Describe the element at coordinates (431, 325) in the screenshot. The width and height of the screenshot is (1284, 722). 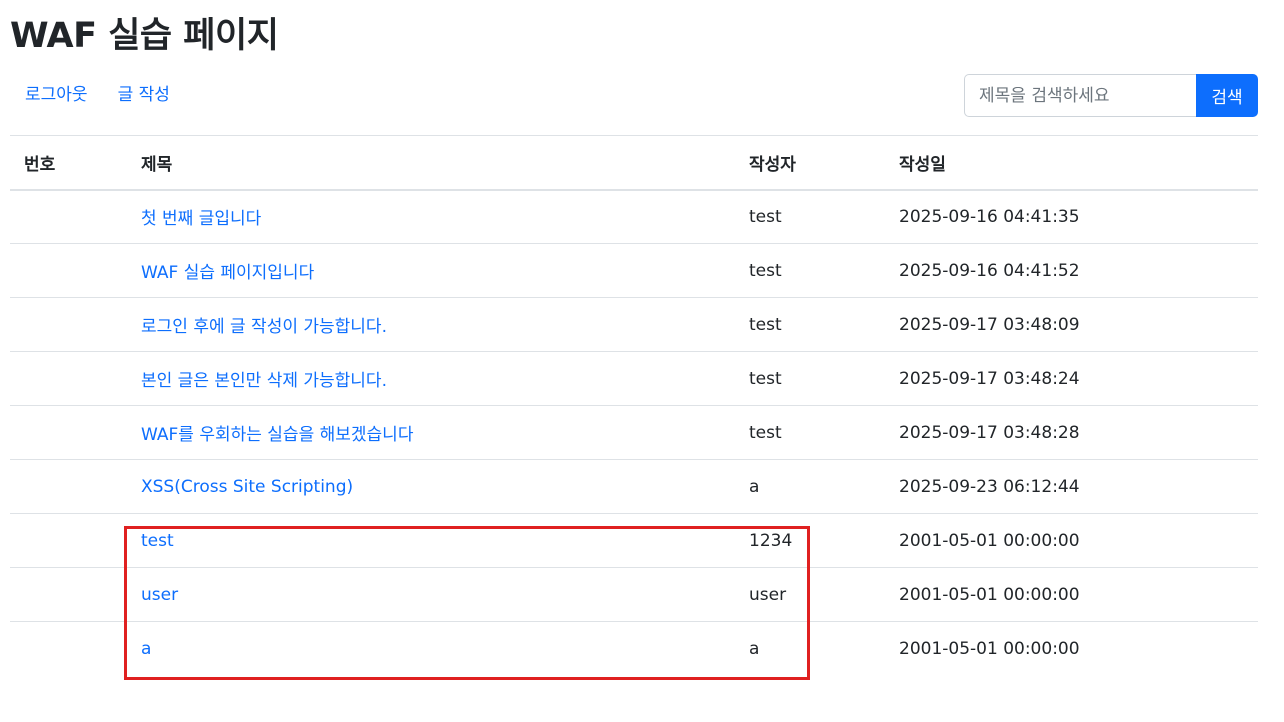
I see `cell-title: 로그인 후에 글 작성이 가능합니다.` at that location.